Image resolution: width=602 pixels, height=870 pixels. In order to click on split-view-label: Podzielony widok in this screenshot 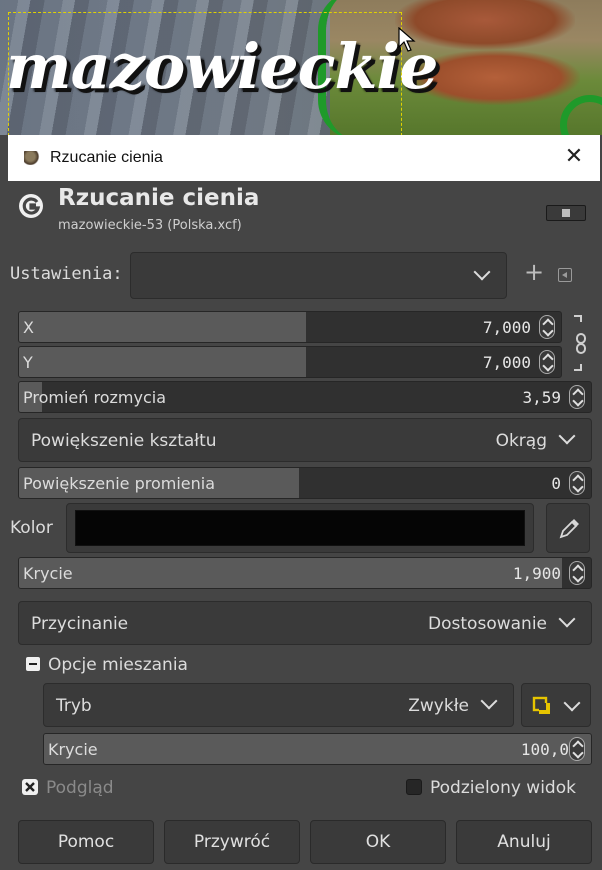, I will do `click(503, 788)`.